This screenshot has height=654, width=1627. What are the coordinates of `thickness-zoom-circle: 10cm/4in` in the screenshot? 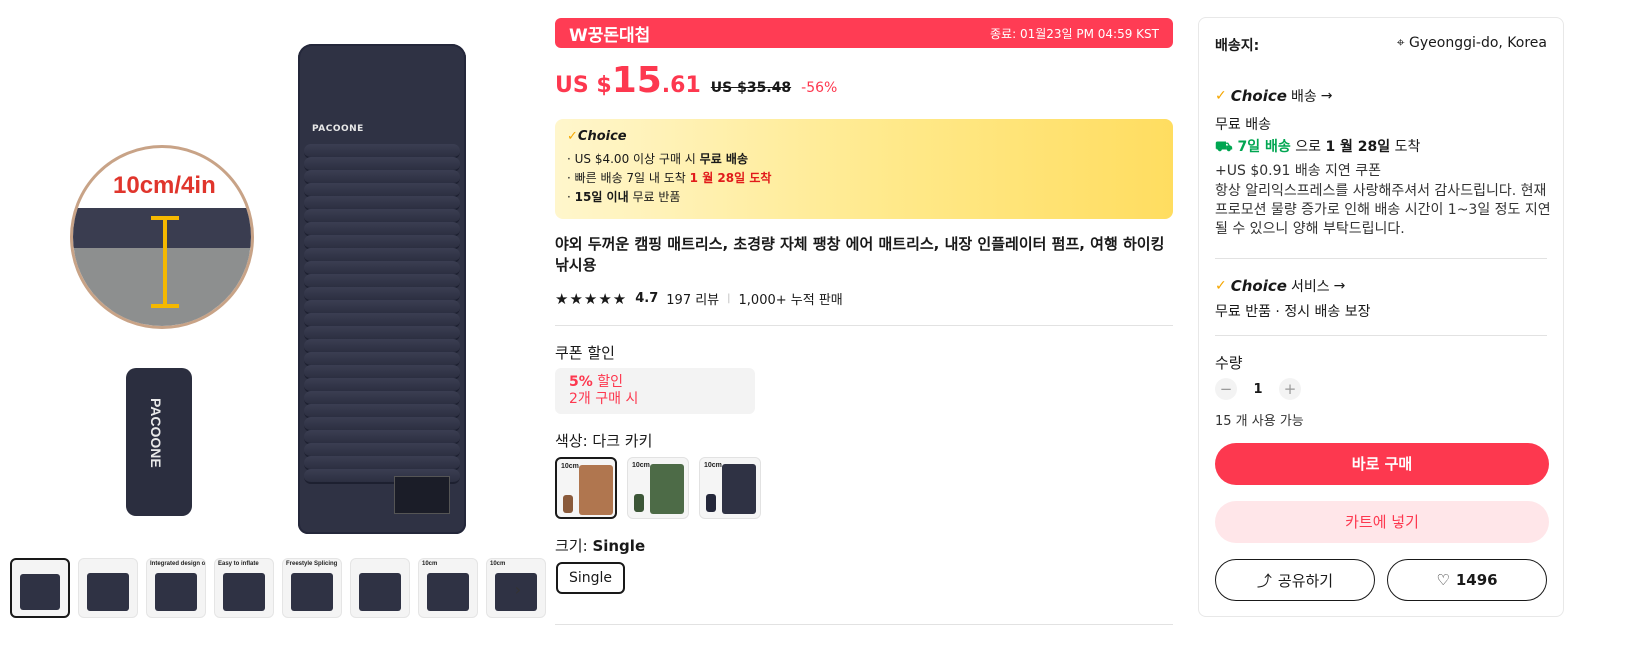 It's located at (162, 237).